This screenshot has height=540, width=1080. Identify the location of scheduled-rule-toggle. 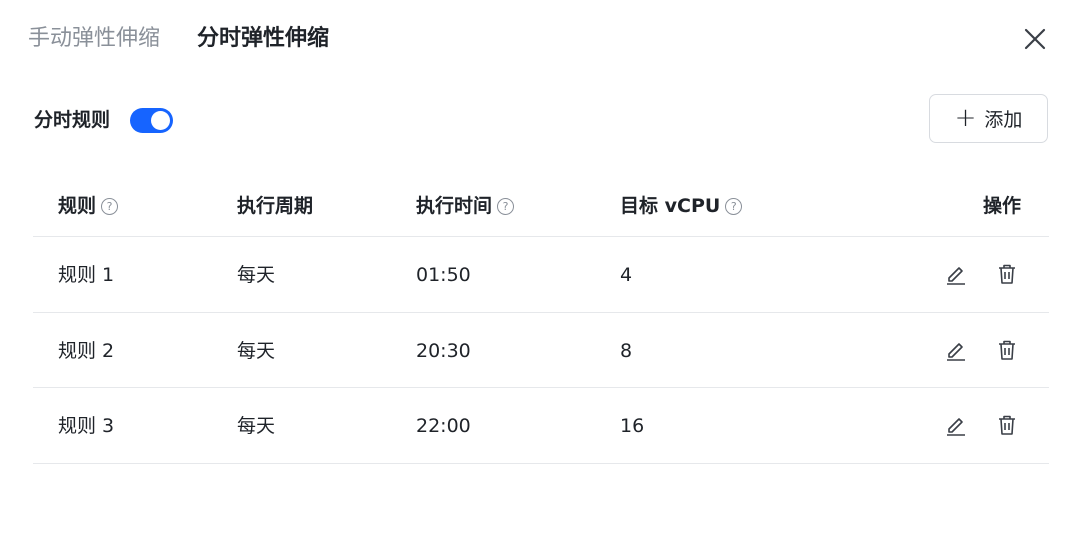
(151, 120).